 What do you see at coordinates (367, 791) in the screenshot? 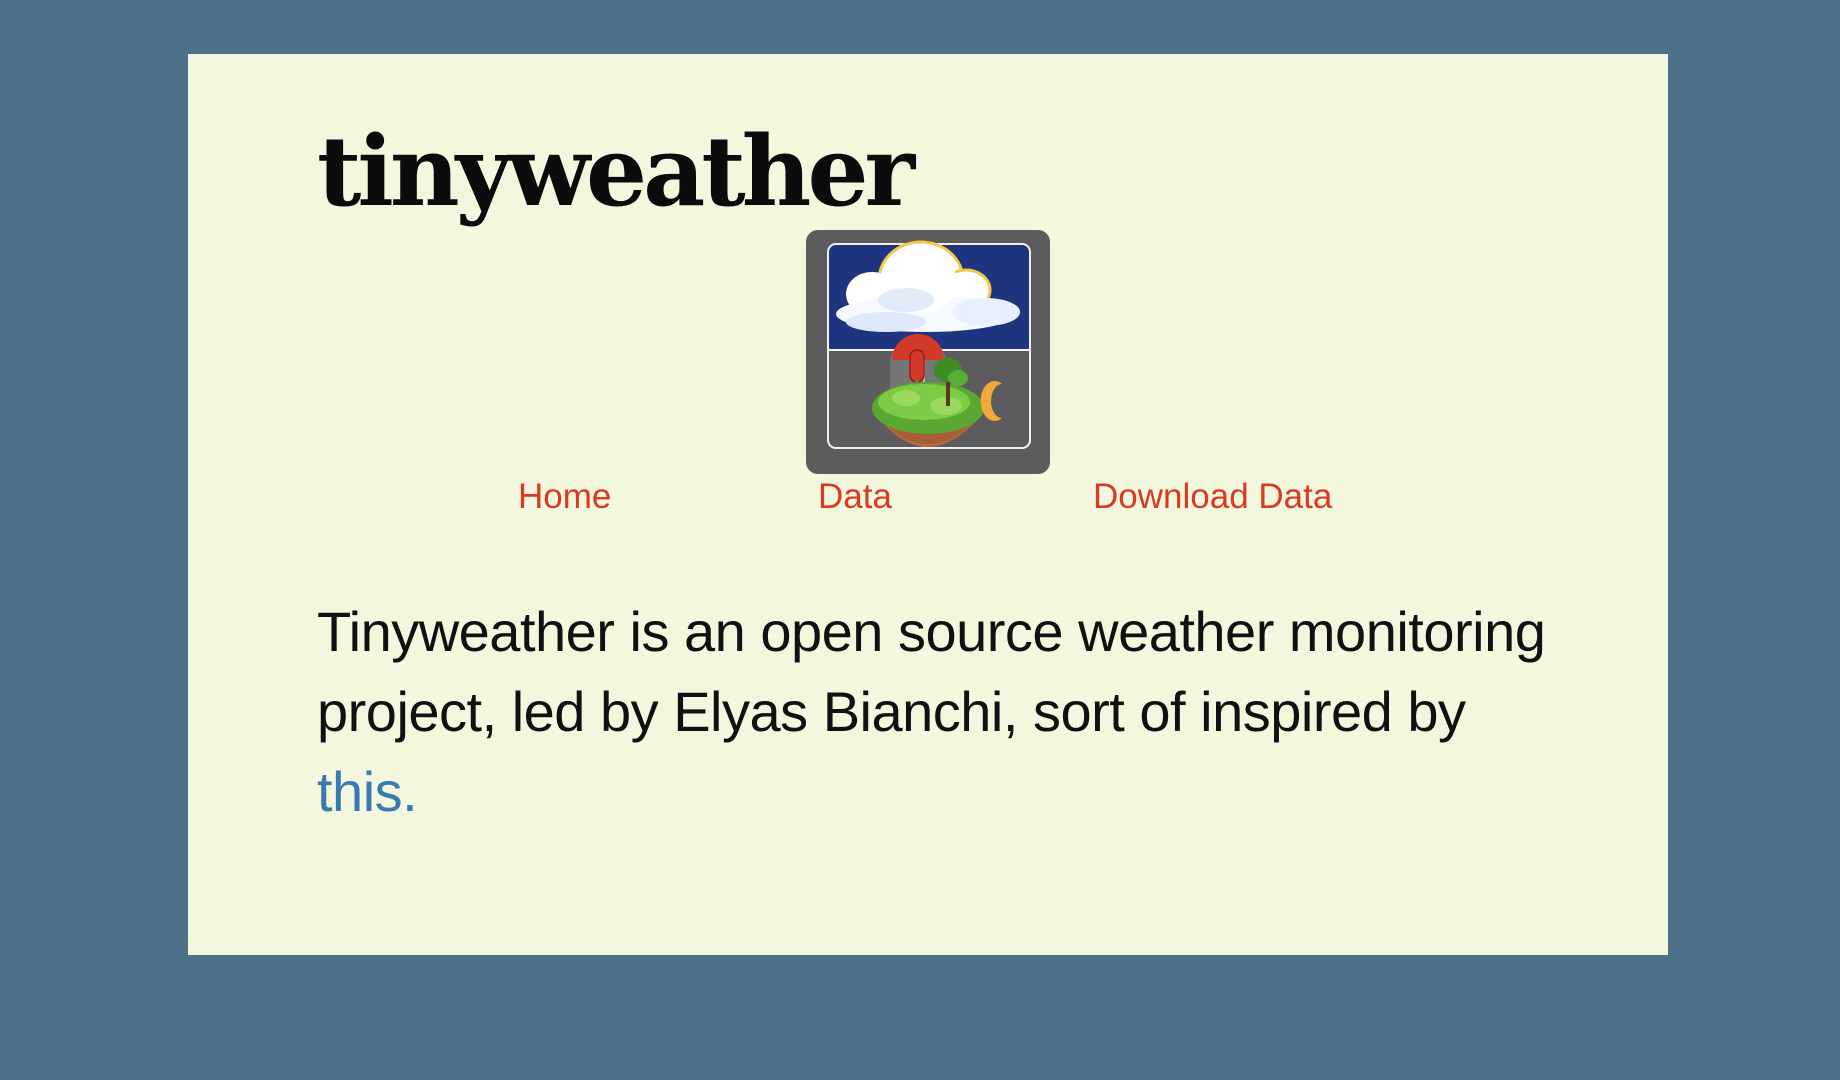
I see `inspiration-link: this.` at bounding box center [367, 791].